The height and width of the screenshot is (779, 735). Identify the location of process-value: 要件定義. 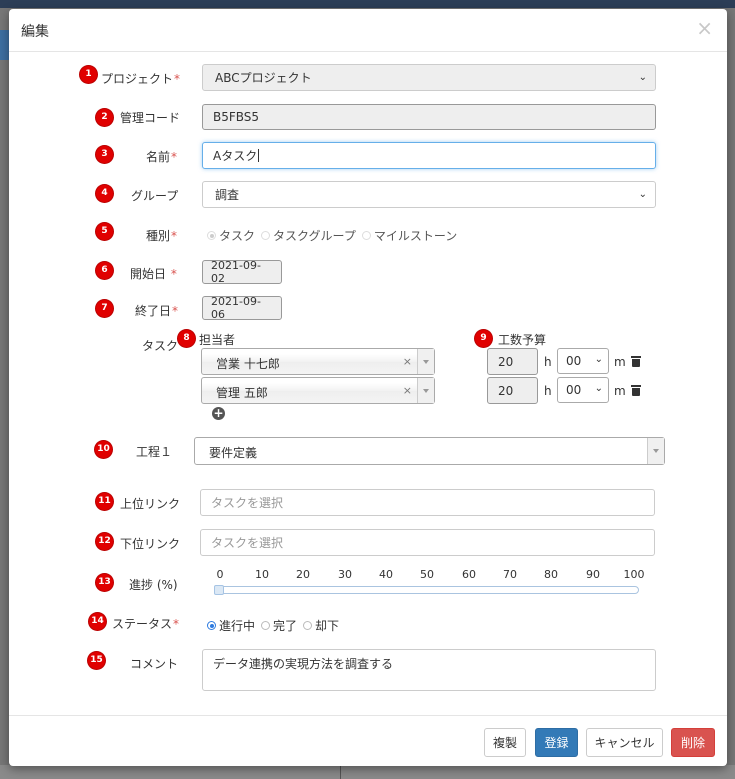
(233, 453).